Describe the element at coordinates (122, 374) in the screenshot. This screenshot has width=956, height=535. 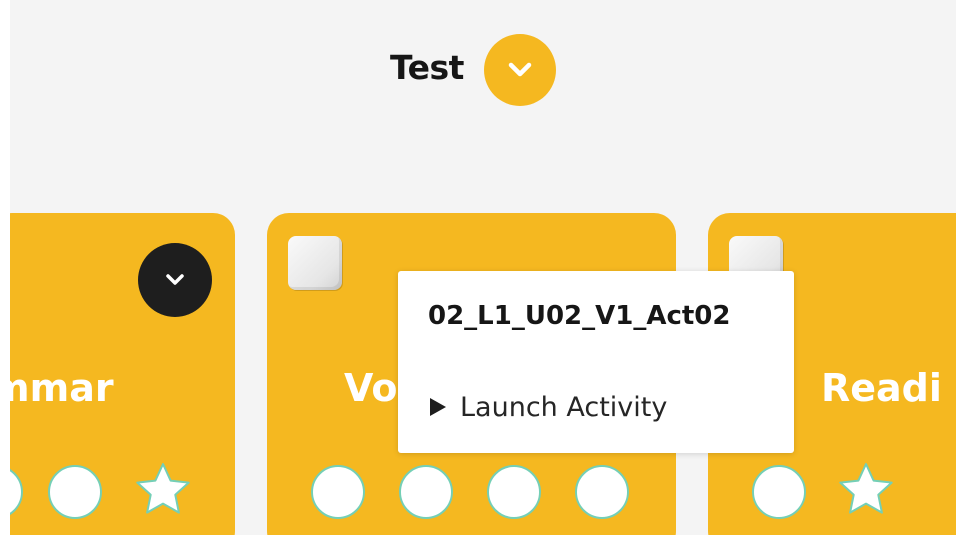
I see `unit-card-grammar: mmar` at that location.